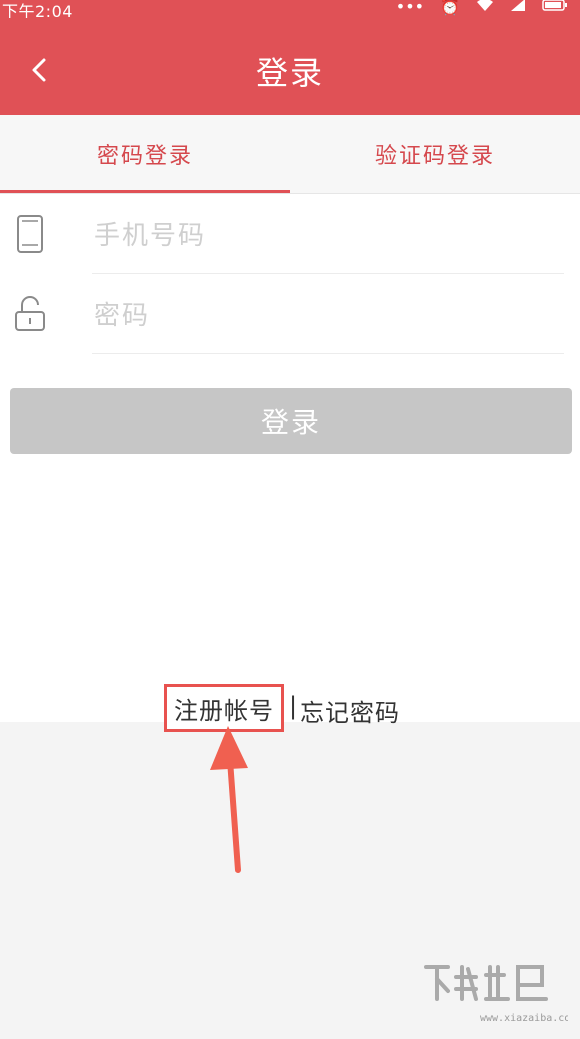 This screenshot has width=580, height=1039. What do you see at coordinates (329, 236) in the screenshot?
I see `phone-input` at bounding box center [329, 236].